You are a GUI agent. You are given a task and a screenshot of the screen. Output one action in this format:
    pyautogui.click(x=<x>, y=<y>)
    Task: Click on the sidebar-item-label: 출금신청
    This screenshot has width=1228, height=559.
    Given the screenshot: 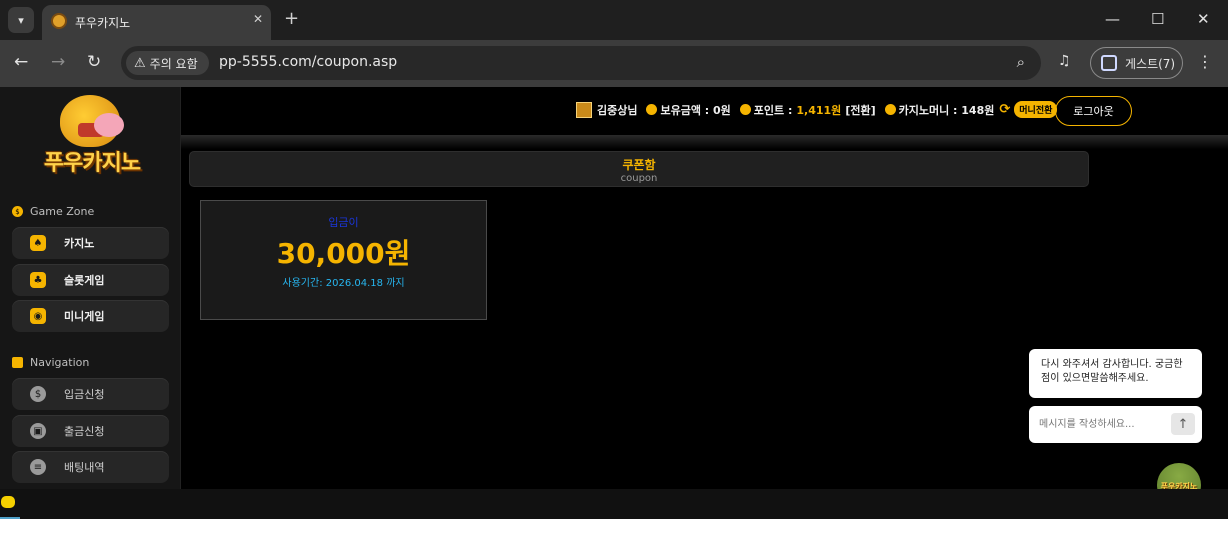 What is the action you would take?
    pyautogui.click(x=84, y=431)
    